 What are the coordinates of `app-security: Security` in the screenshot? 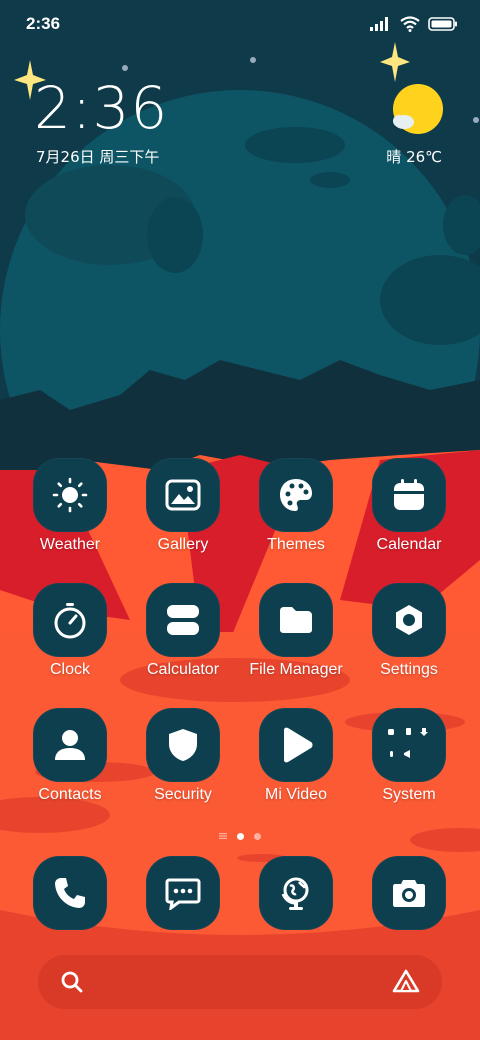 It's located at (183, 756).